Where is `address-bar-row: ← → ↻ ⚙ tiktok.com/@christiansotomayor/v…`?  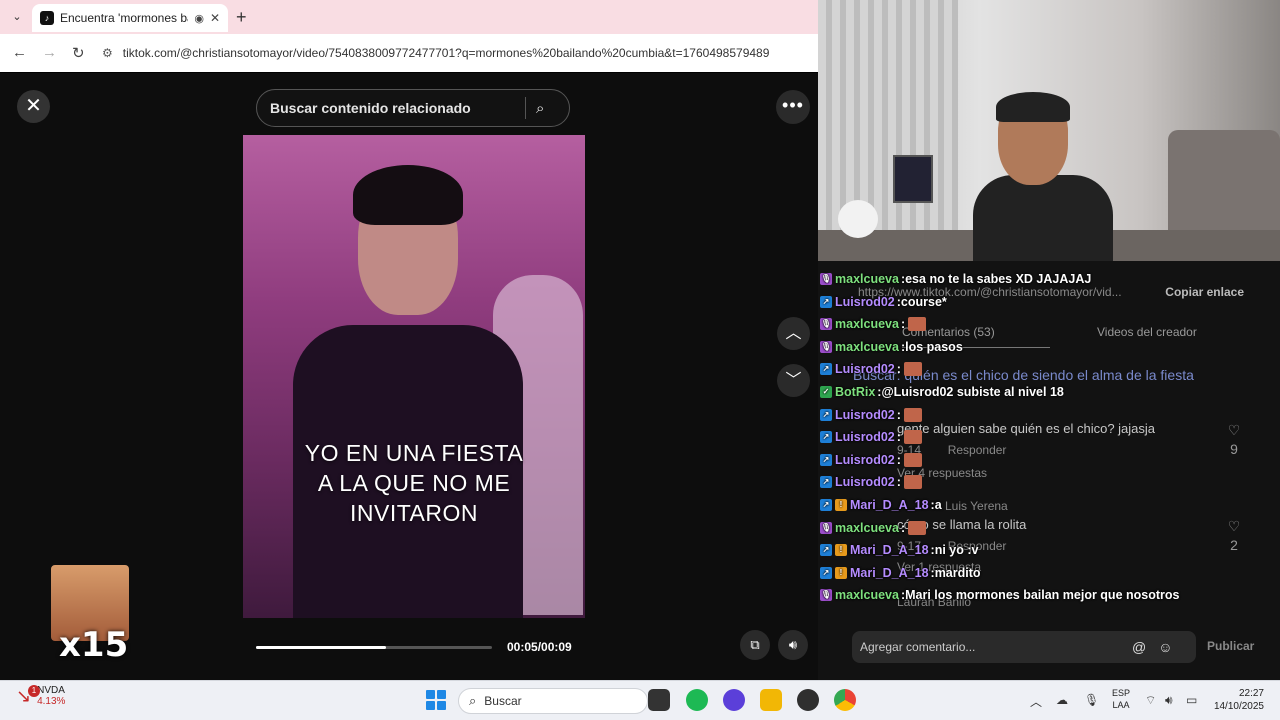
address-bar-row: ← → ↻ ⚙ tiktok.com/@christiansotomayor/v… is located at coordinates (409, 53).